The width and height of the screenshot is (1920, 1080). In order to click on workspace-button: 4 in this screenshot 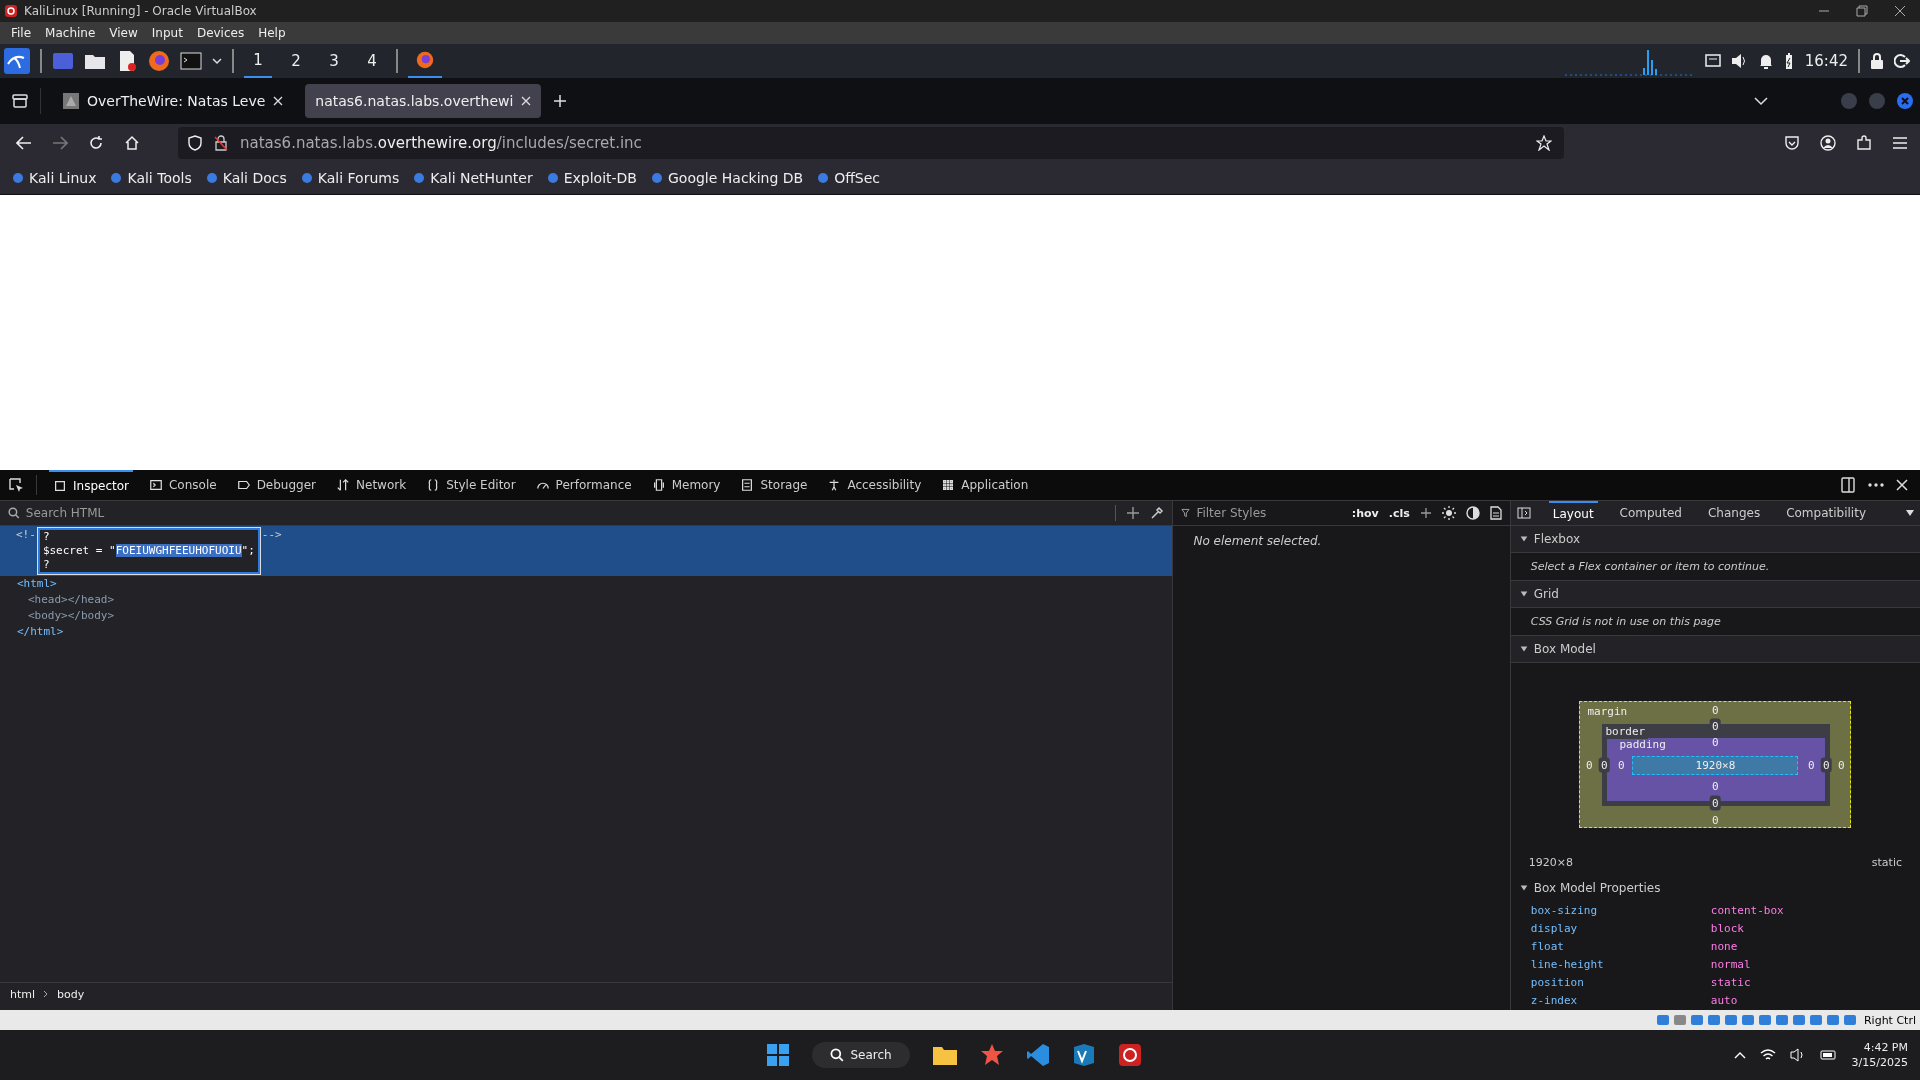, I will do `click(372, 61)`.